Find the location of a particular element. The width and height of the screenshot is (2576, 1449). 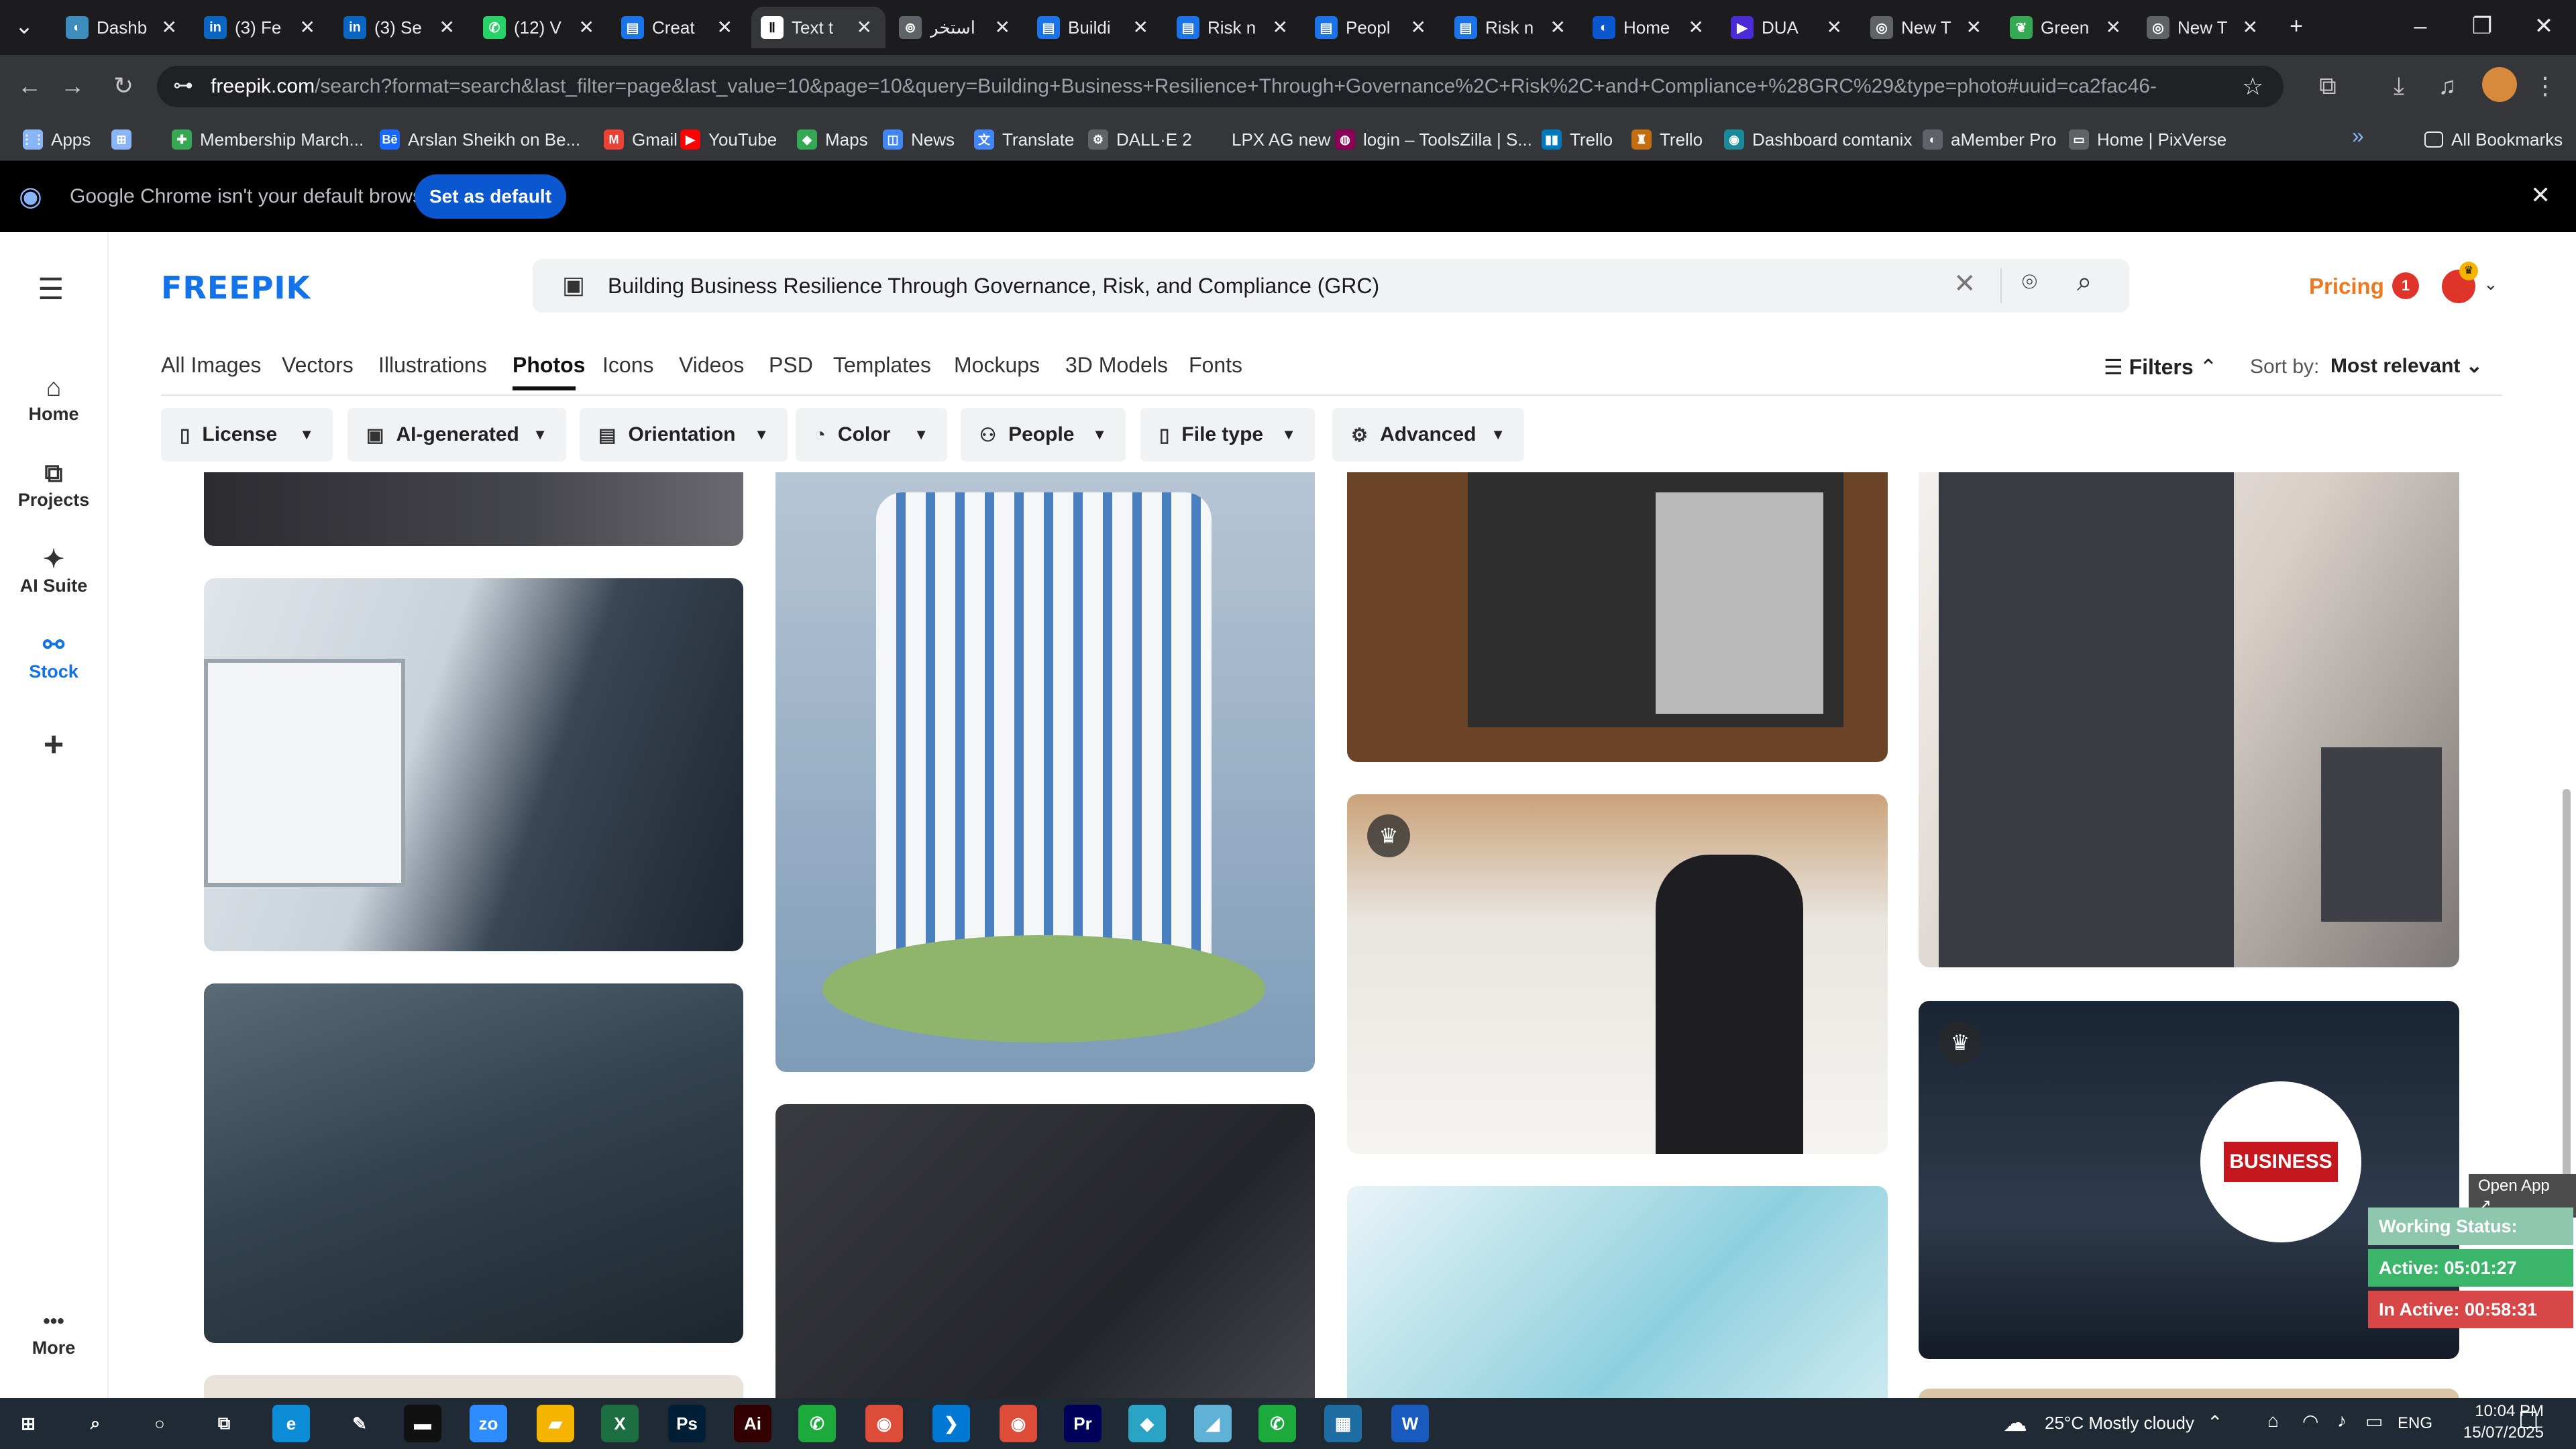

sort-select: Most relevant ⌄ is located at coordinates (2406, 366).